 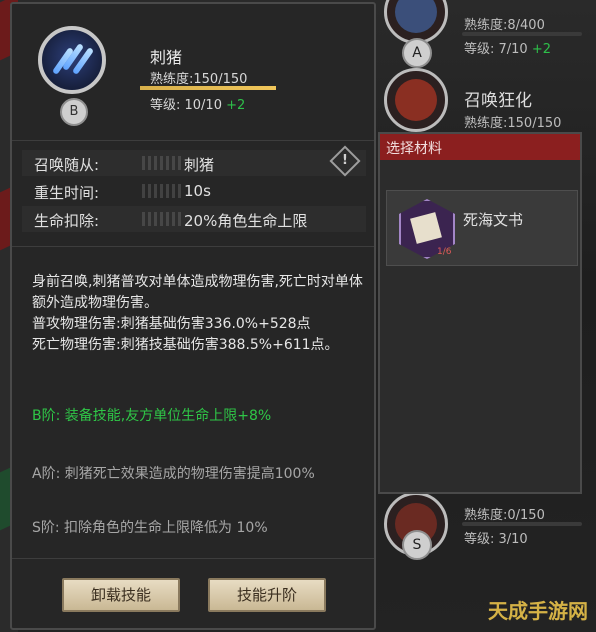 What do you see at coordinates (72, 60) in the screenshot?
I see `claw-skill-icon` at bounding box center [72, 60].